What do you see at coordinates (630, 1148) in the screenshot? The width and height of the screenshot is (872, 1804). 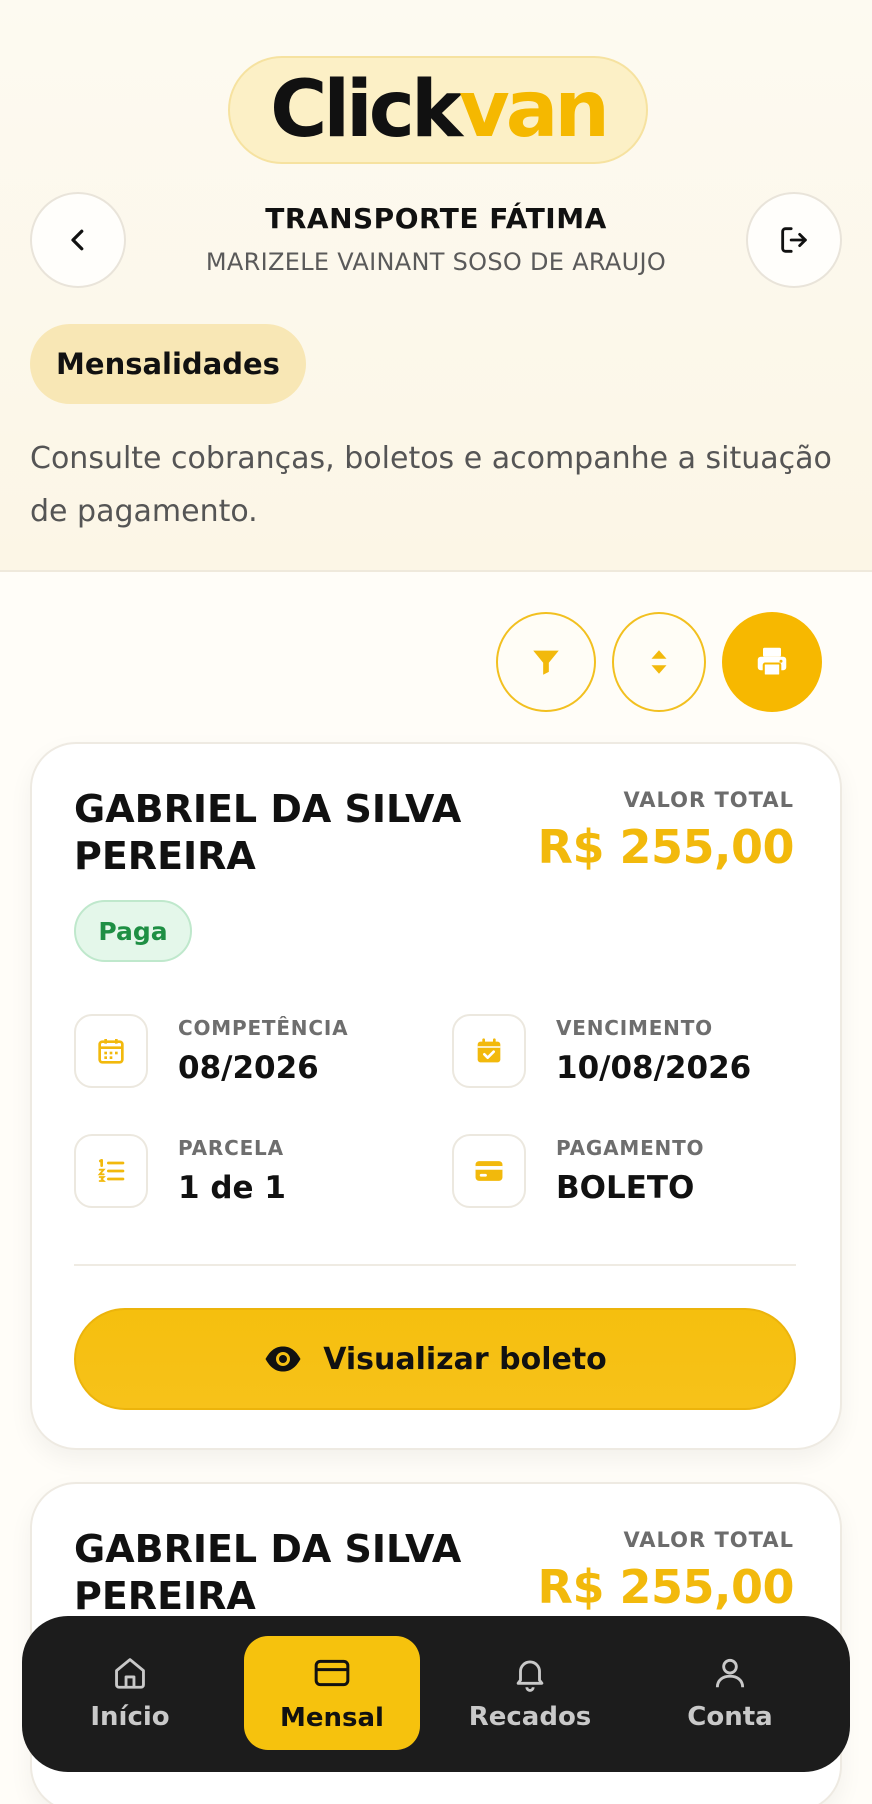 I see `pagamento-label: PAGAMENTO` at bounding box center [630, 1148].